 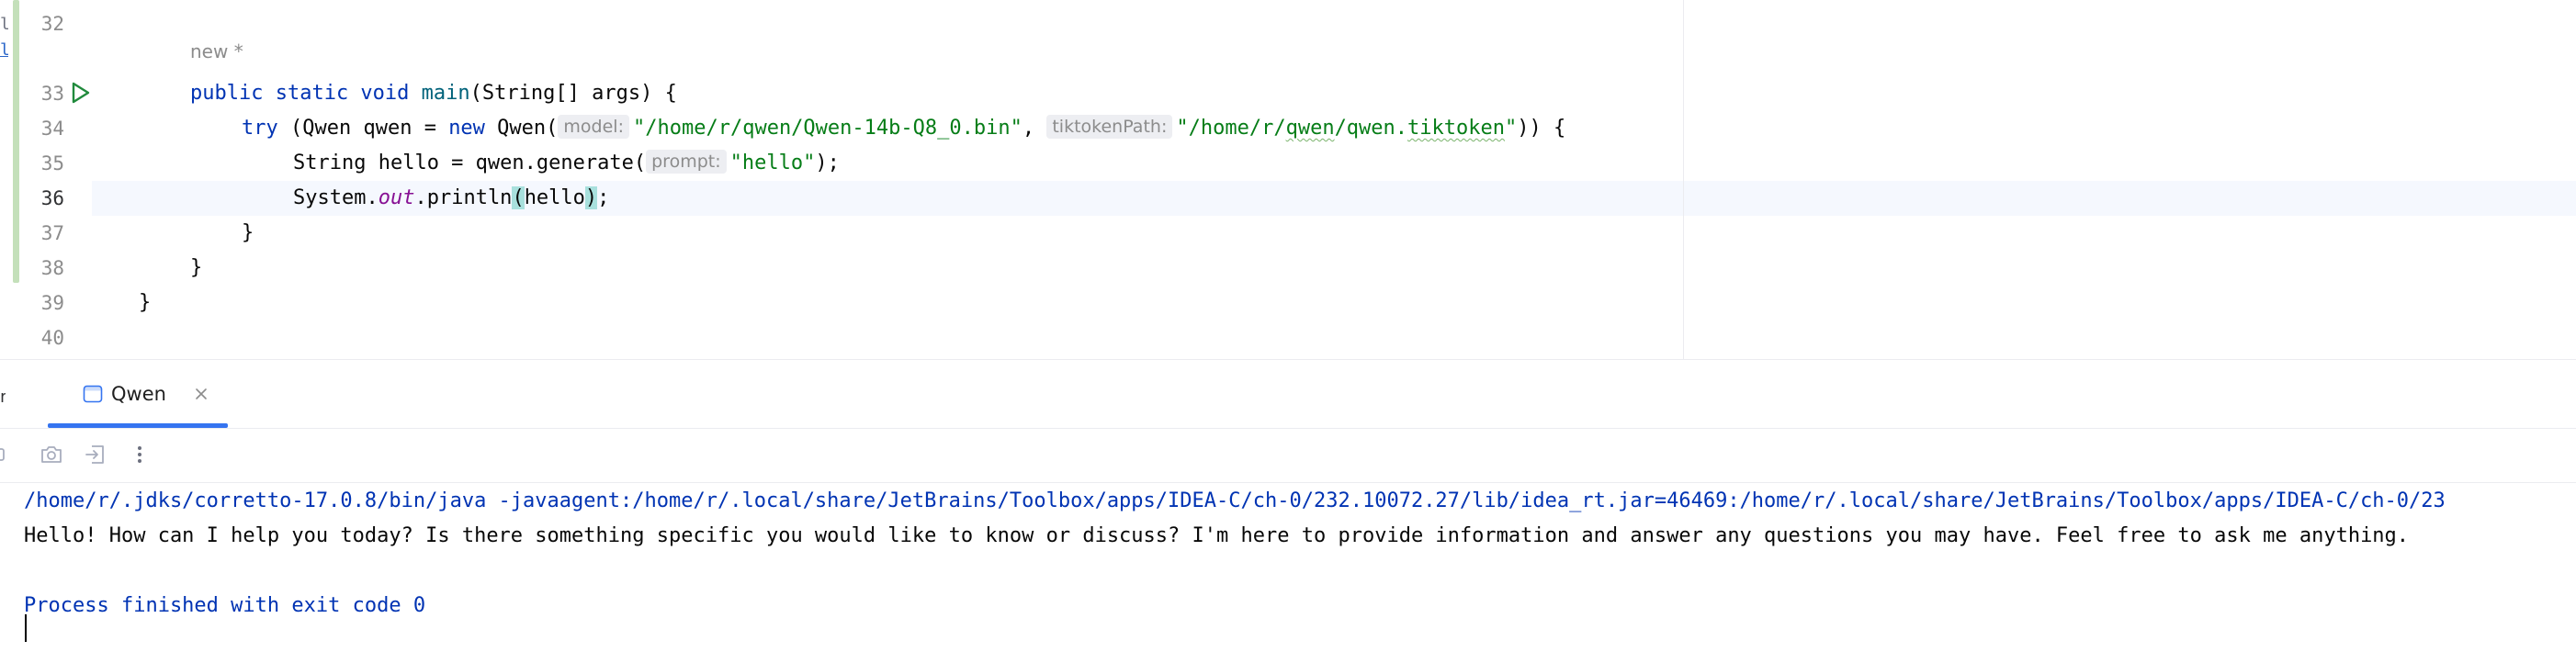 What do you see at coordinates (396, 197) in the screenshot?
I see `static-field: out` at bounding box center [396, 197].